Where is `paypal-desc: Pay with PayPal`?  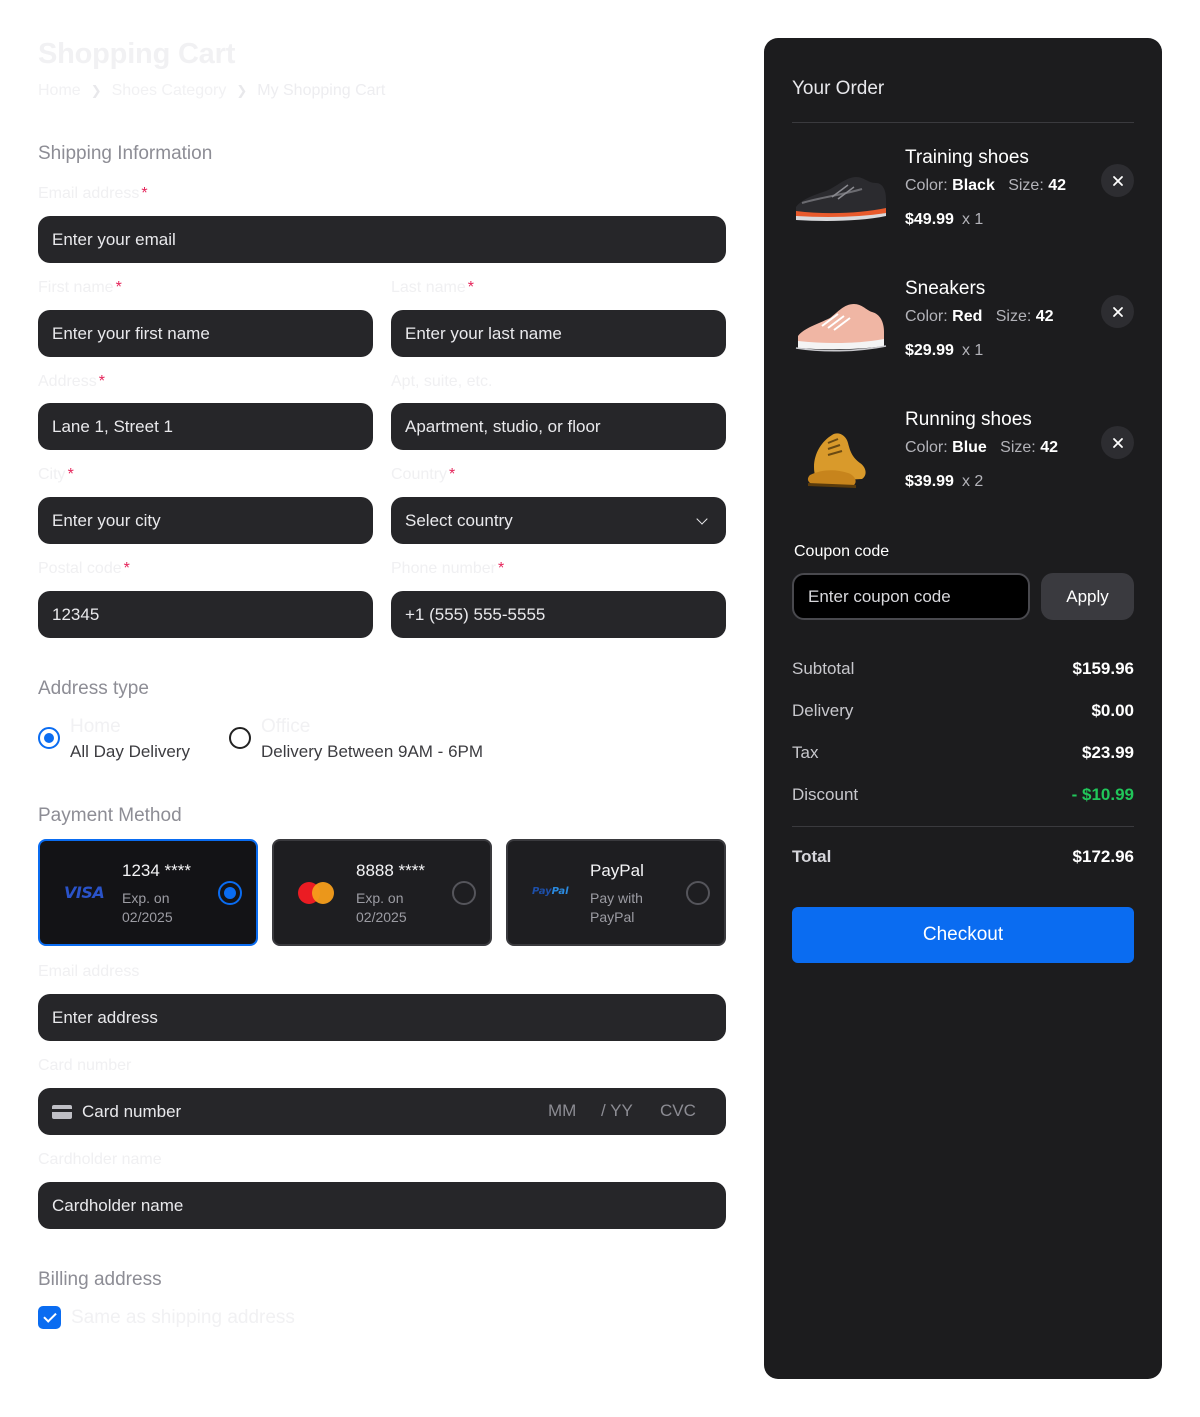 paypal-desc: Pay with PayPal is located at coordinates (616, 907).